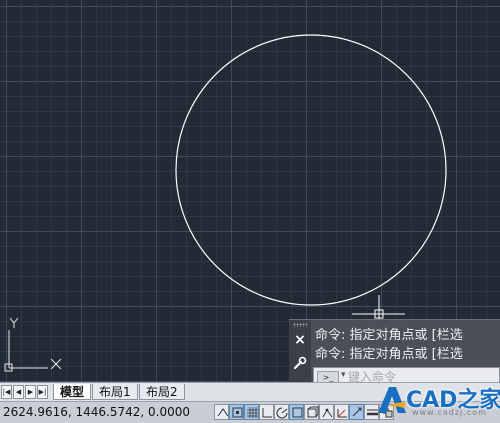  Describe the element at coordinates (300, 340) in the screenshot. I see `close-icon: ×` at that location.